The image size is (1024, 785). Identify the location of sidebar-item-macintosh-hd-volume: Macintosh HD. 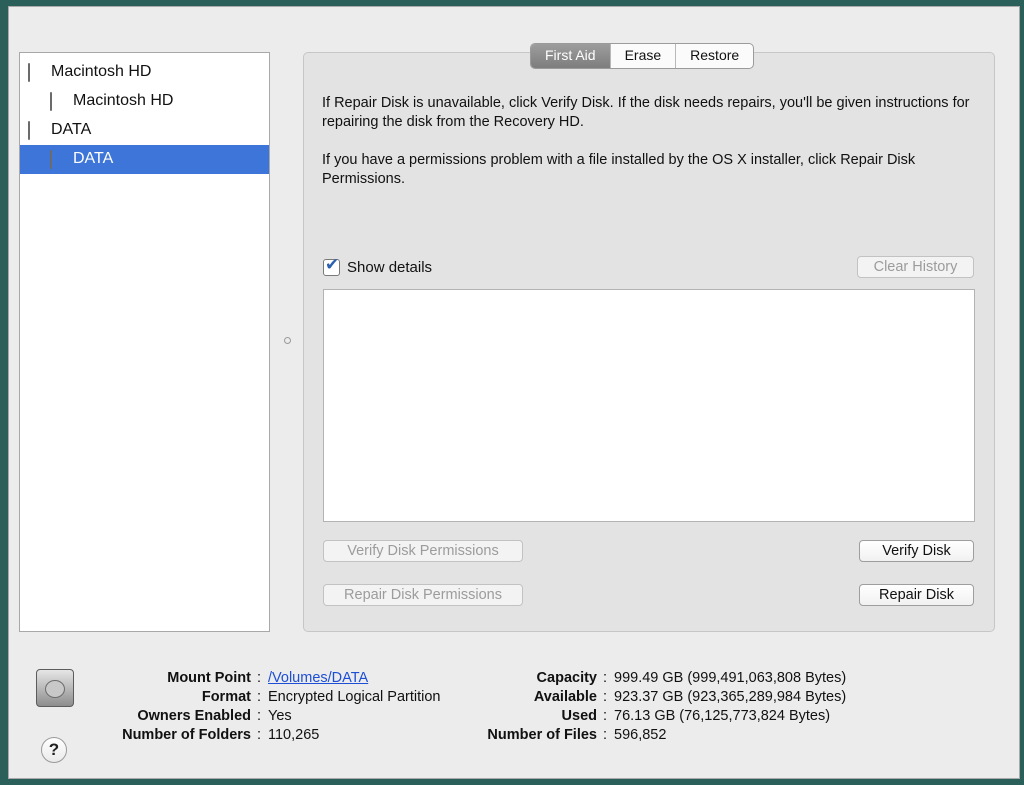
(144, 101).